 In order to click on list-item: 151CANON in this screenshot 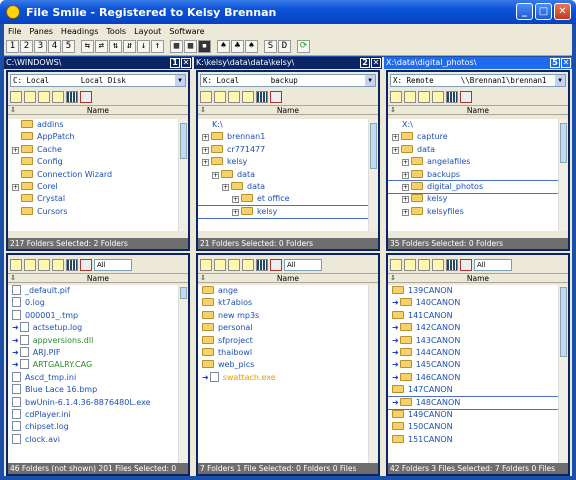, I will do `click(473, 440)`.